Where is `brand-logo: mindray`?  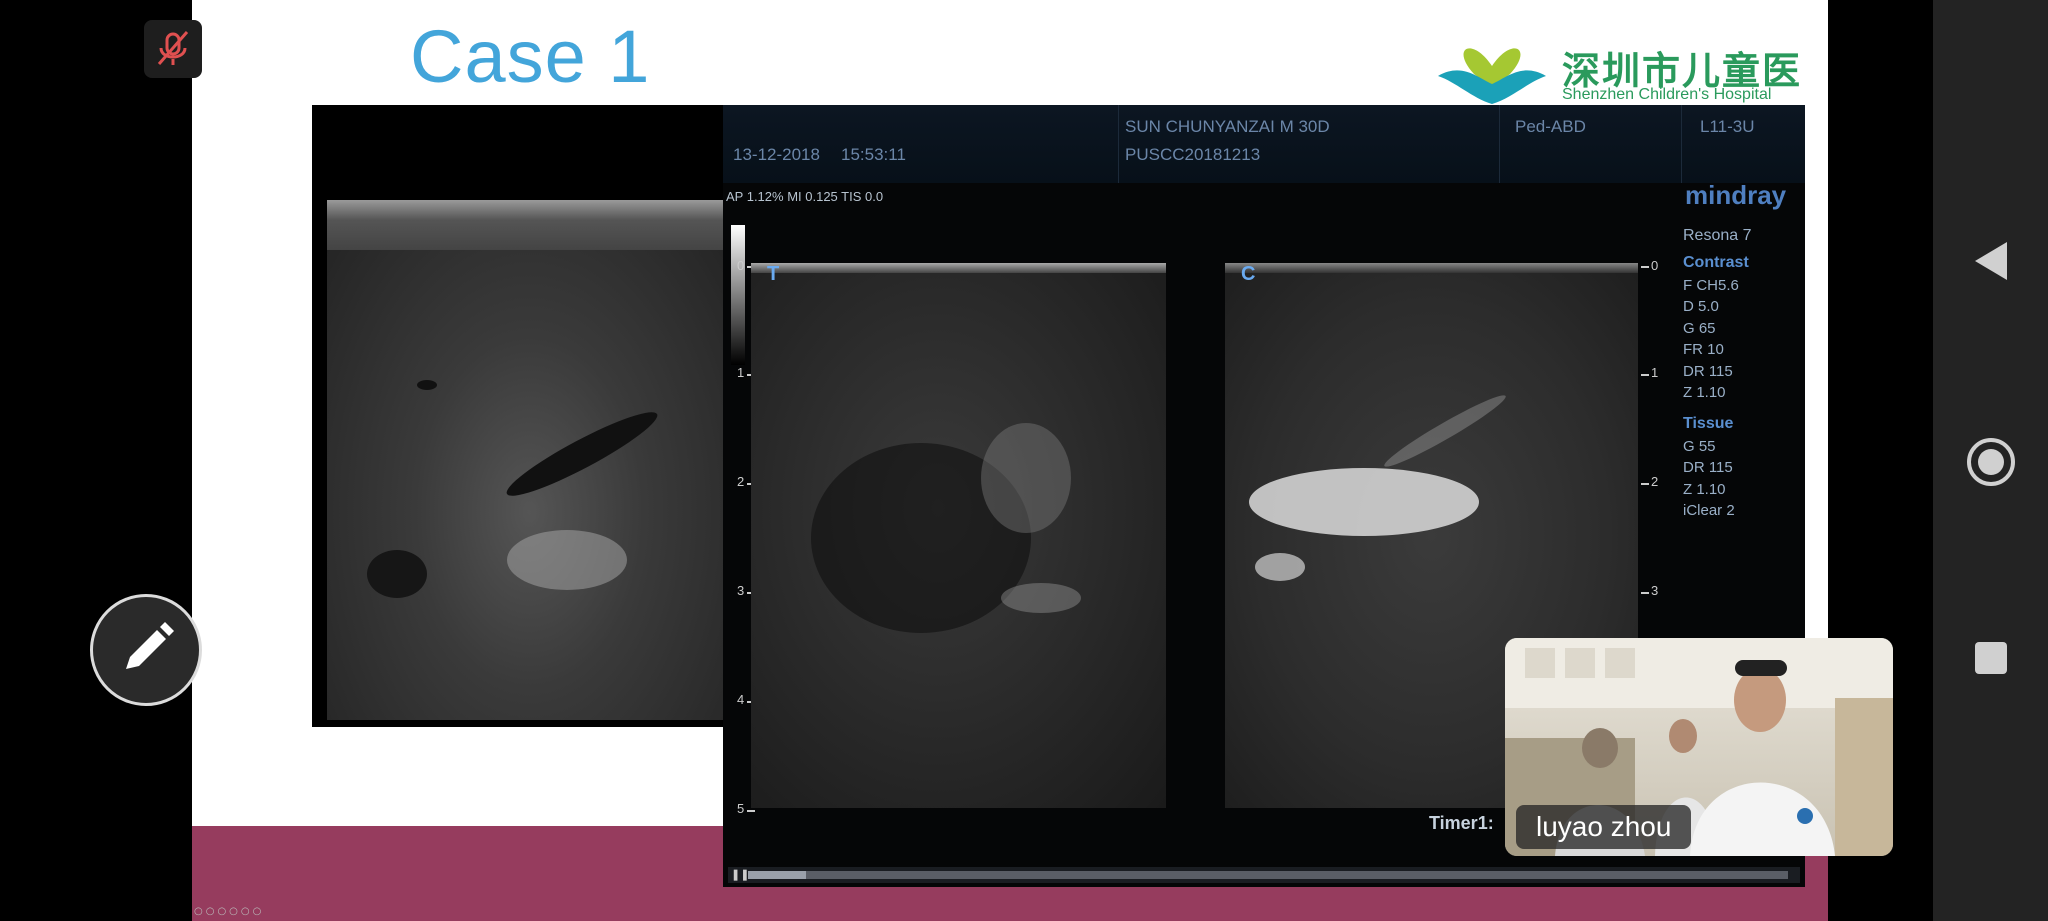
brand-logo: mindray is located at coordinates (1736, 195).